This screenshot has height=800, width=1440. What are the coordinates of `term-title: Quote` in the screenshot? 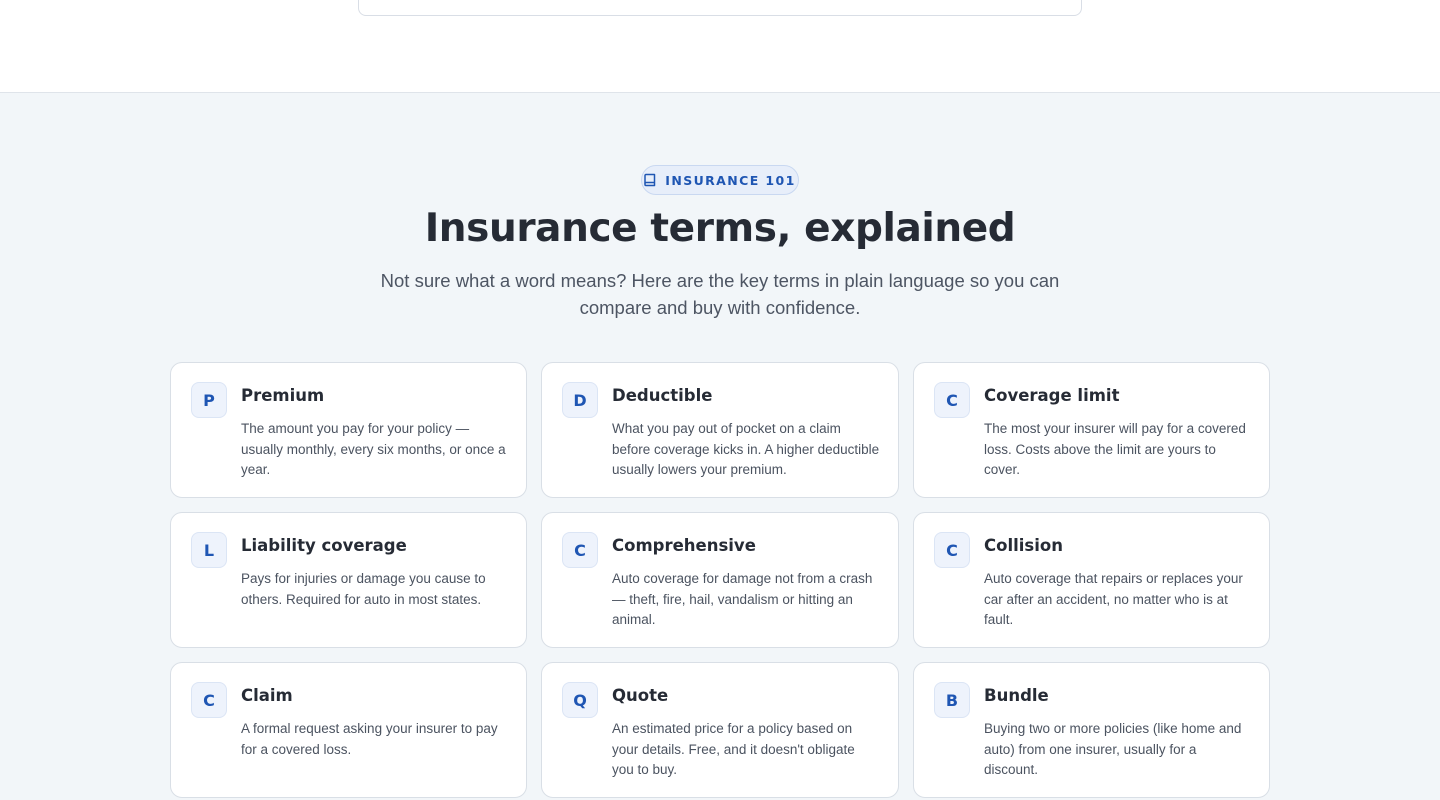 It's located at (640, 695).